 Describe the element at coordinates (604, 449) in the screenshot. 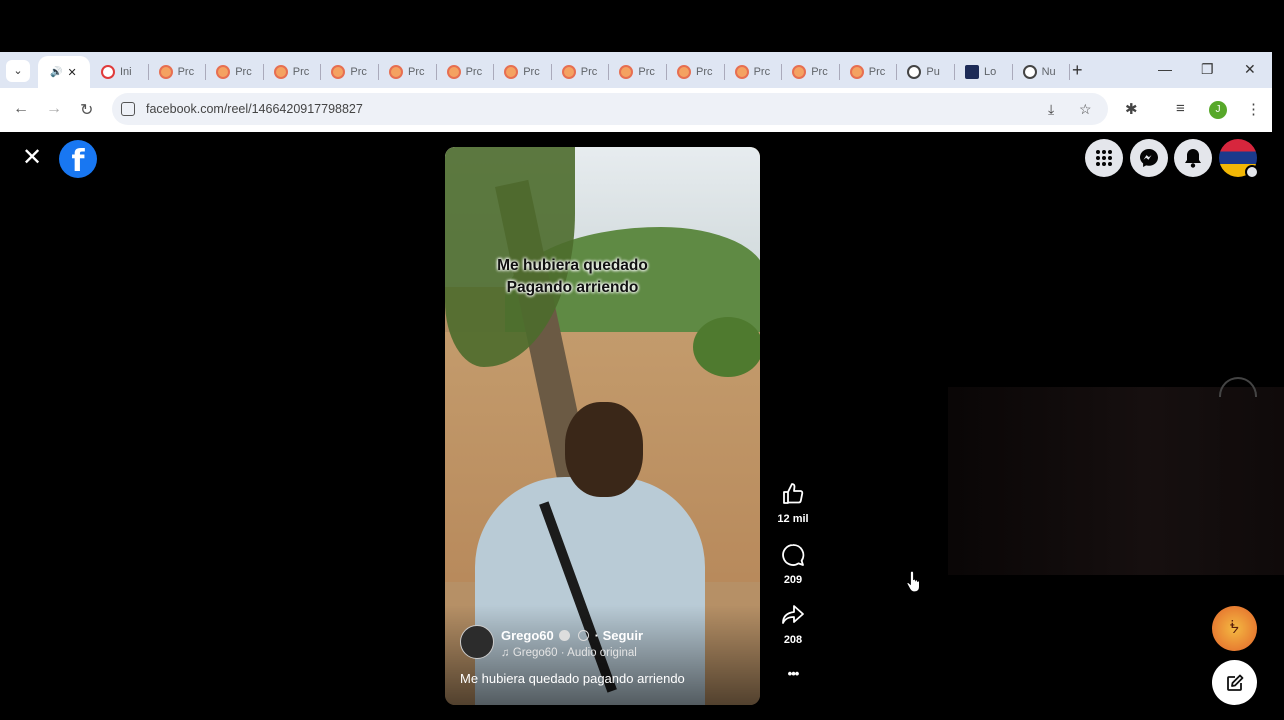

I see `video-person-head` at that location.